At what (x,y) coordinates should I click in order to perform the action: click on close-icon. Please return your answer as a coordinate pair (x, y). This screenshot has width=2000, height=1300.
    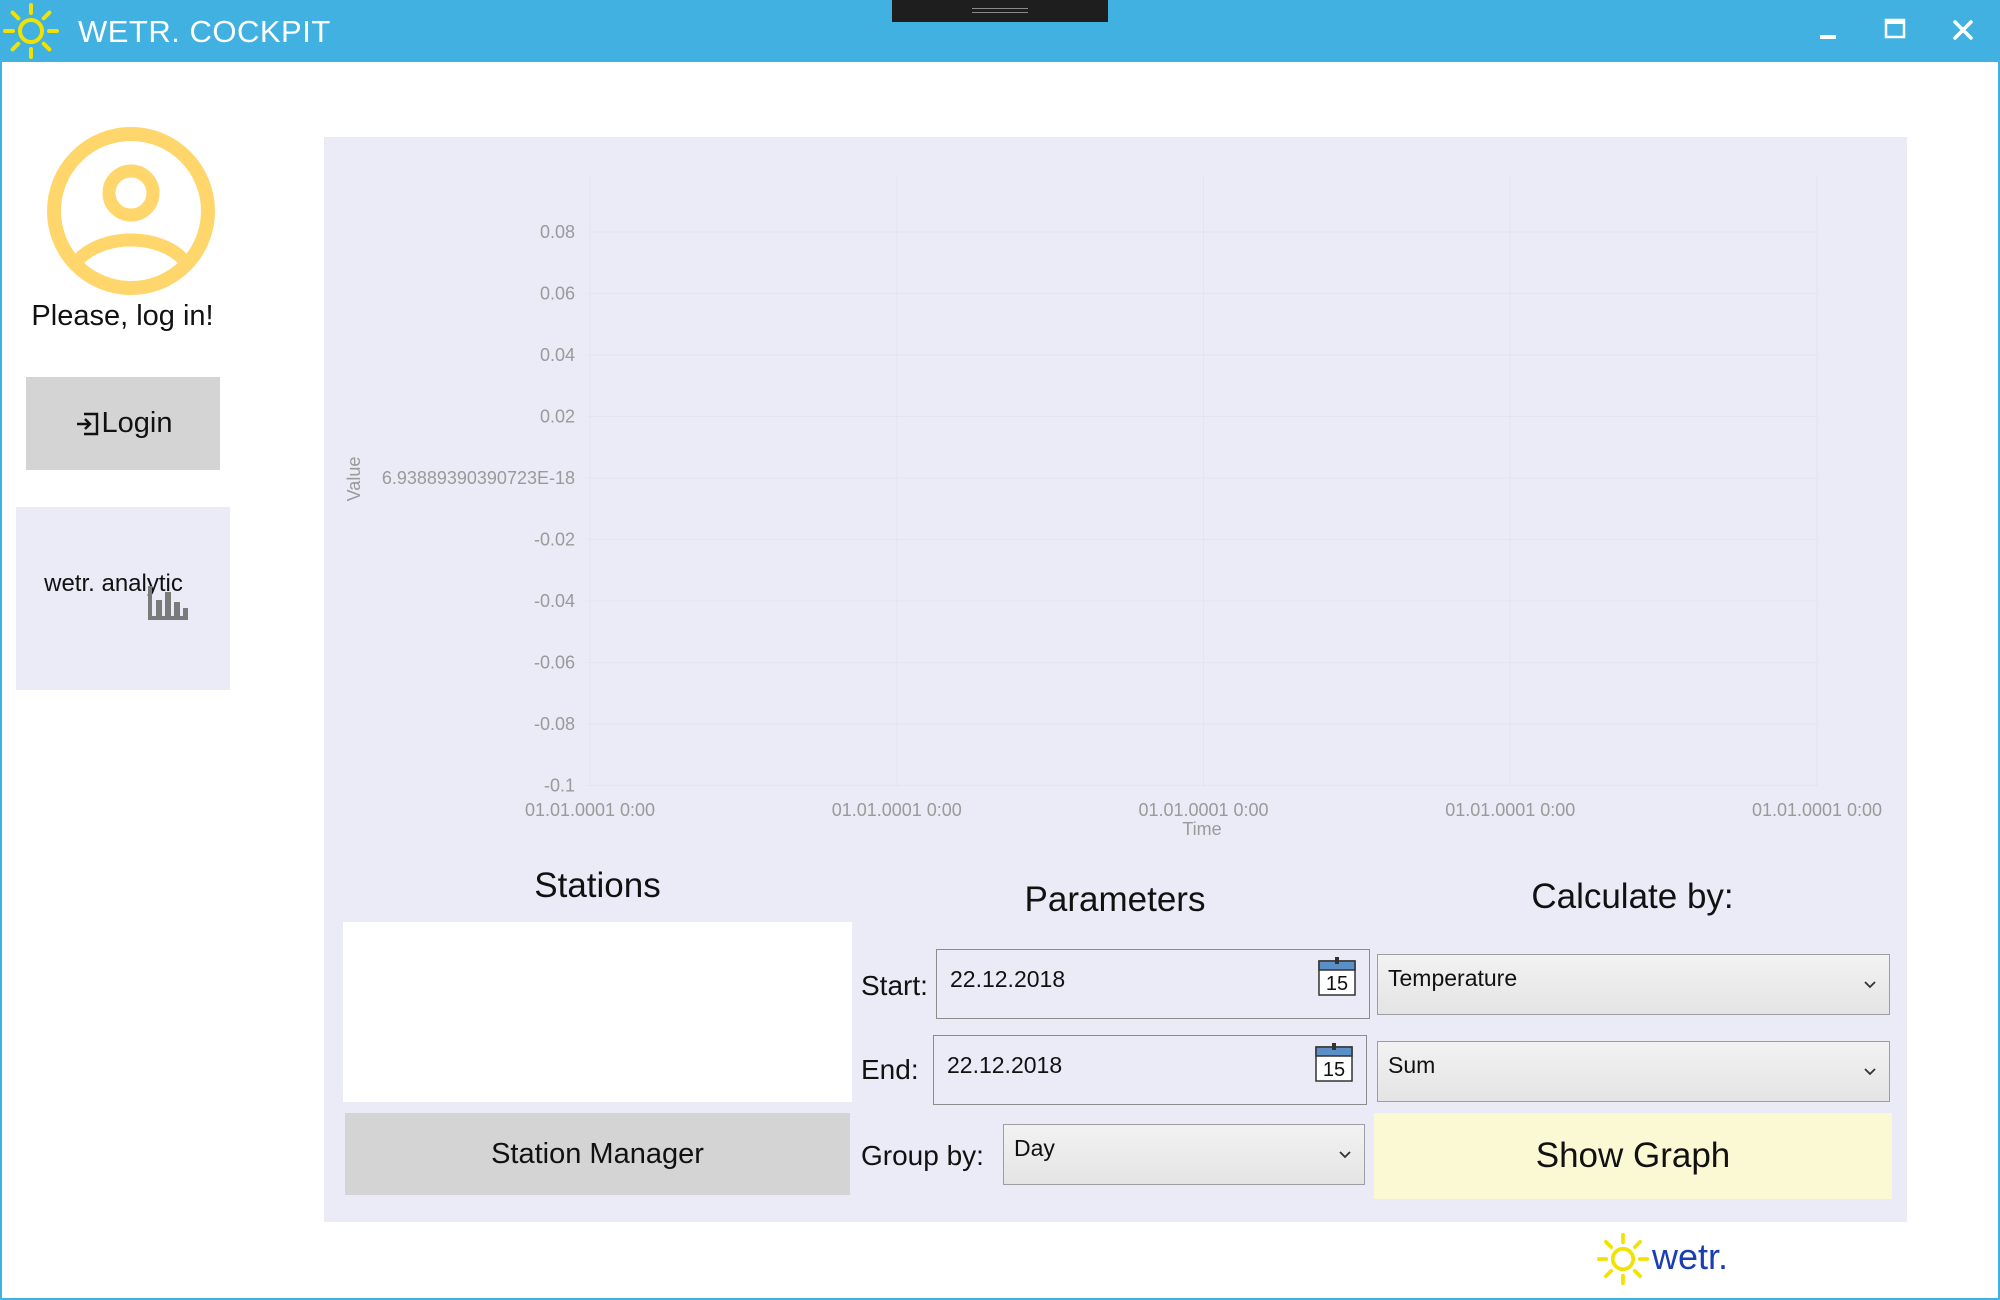
    Looking at the image, I should click on (1963, 30).